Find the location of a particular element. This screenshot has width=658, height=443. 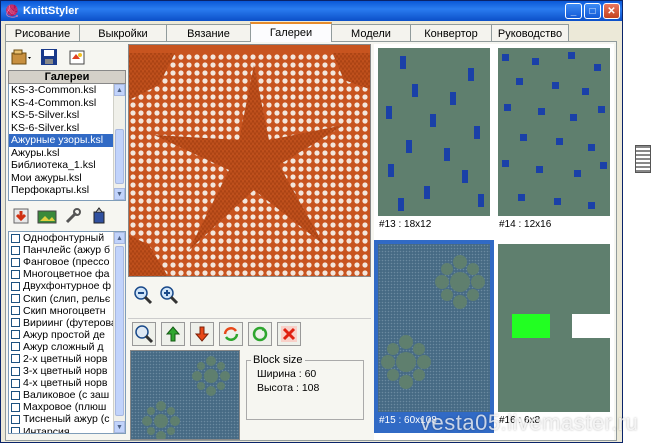

pattern-type-item: Интарсия is located at coordinates (62, 429).